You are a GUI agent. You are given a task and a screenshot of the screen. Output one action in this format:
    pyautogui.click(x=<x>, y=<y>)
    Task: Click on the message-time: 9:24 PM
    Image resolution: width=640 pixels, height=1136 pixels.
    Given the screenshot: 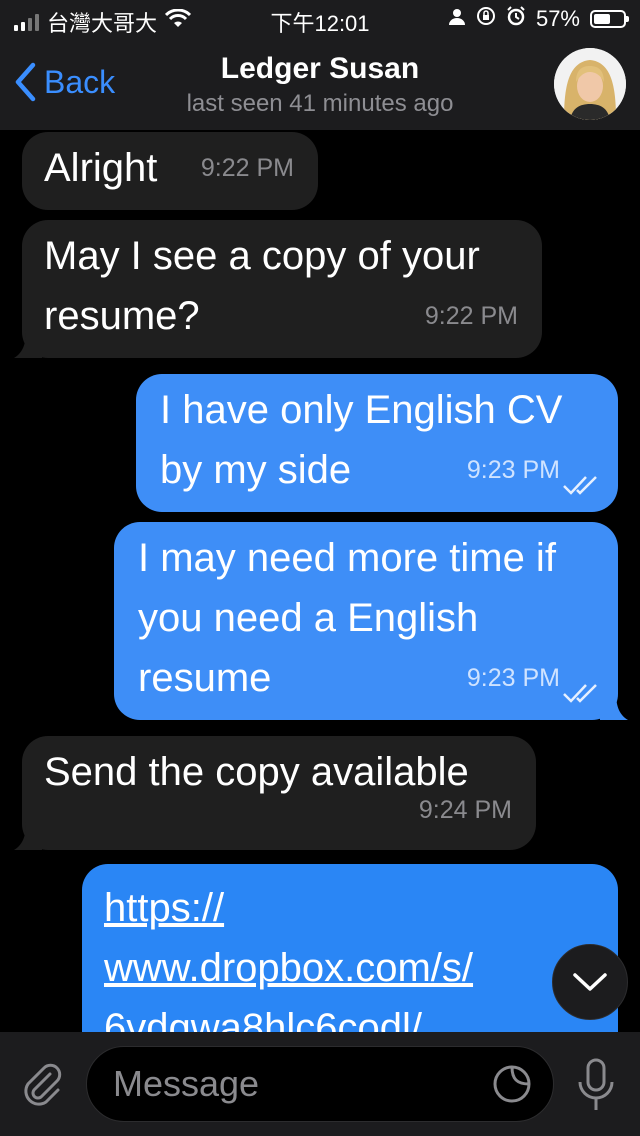 What is the action you would take?
    pyautogui.click(x=465, y=810)
    